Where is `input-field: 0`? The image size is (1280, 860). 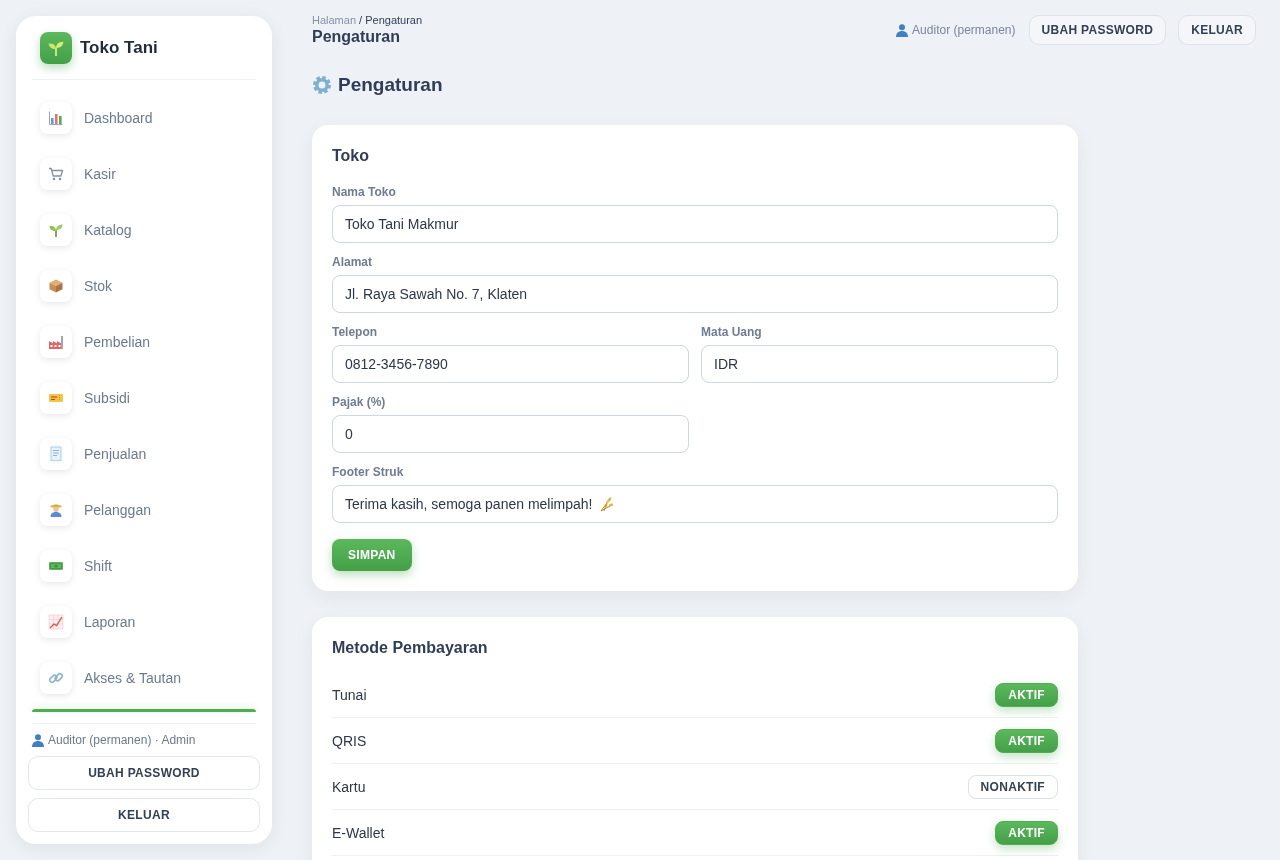 input-field: 0 is located at coordinates (510, 434).